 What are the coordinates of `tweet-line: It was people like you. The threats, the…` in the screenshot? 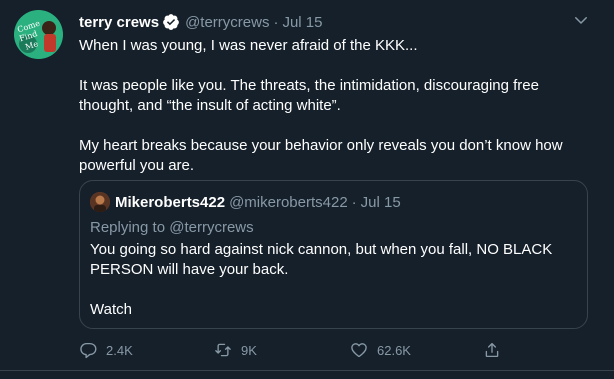 It's located at (309, 85).